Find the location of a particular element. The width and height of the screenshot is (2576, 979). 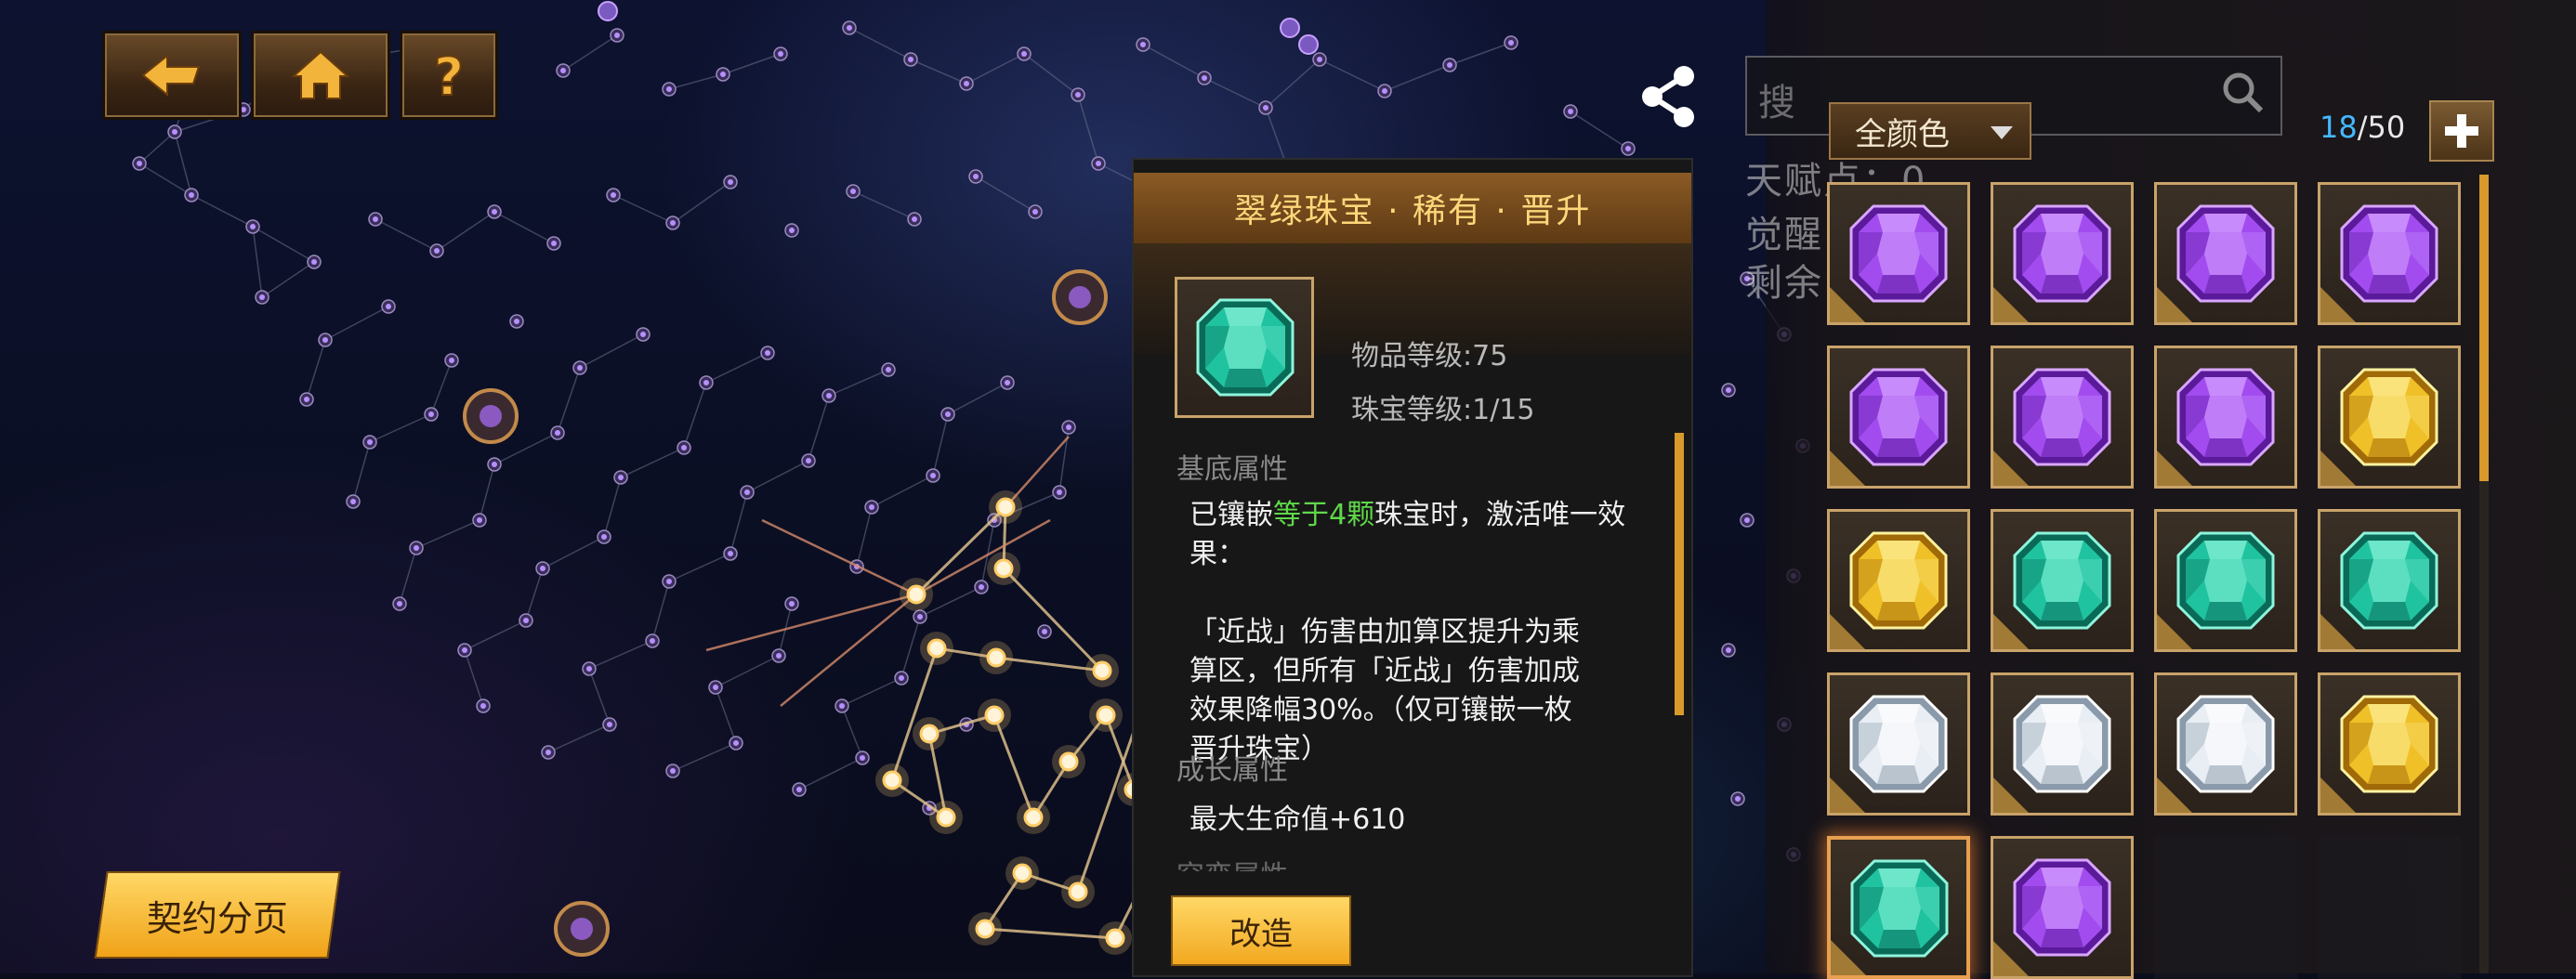

growth-attribute-value: 最大生命值+610 is located at coordinates (1297, 819).